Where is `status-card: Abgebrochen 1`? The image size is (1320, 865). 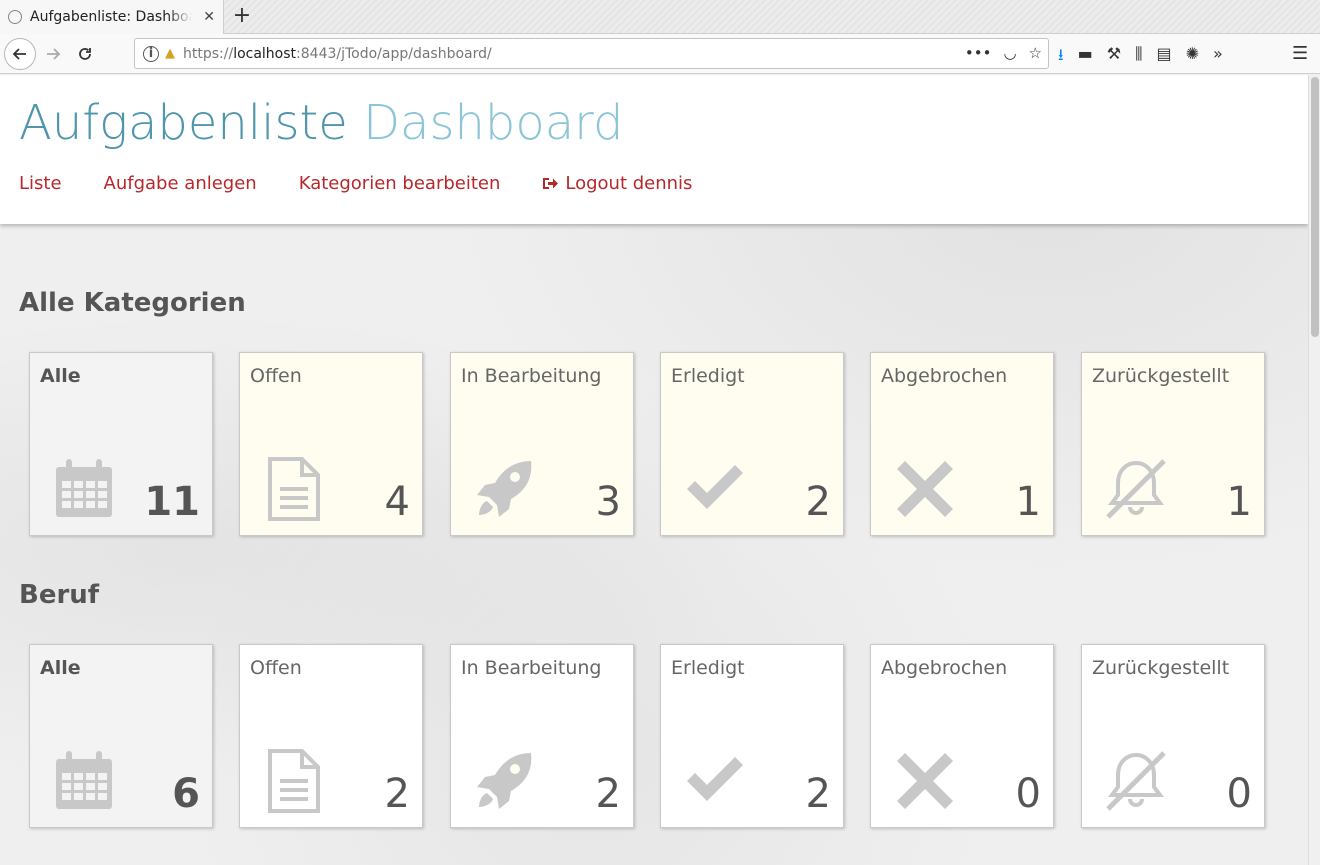
status-card: Abgebrochen 1 is located at coordinates (962, 444).